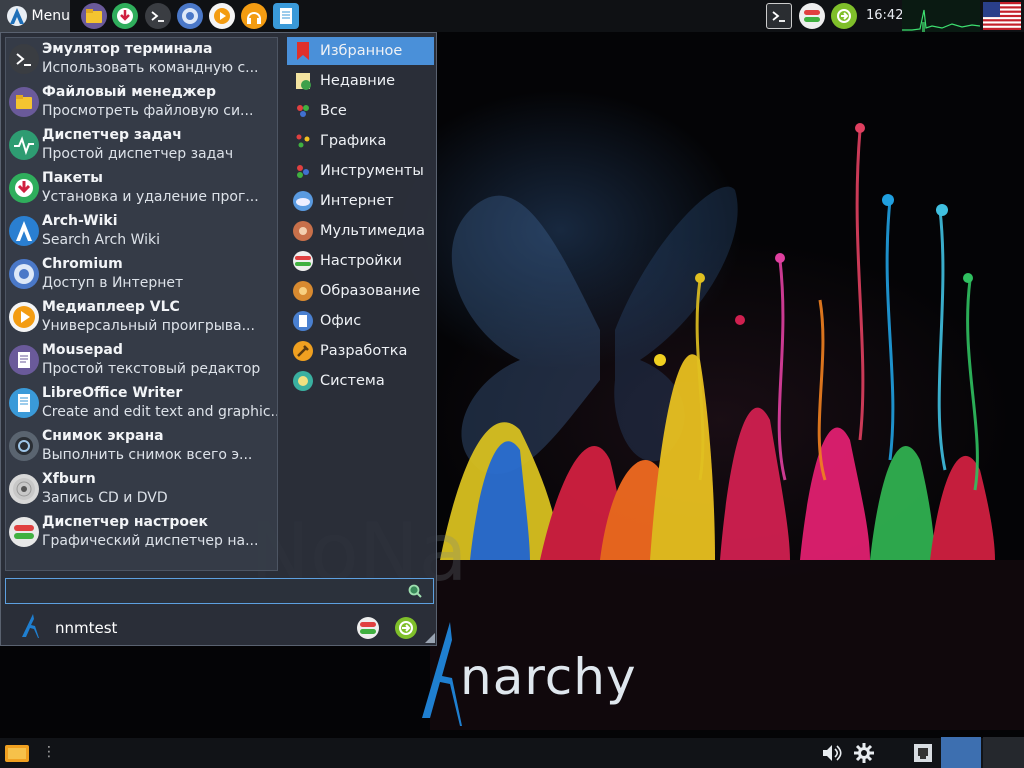  What do you see at coordinates (832, 753) in the screenshot?
I see `volume-icon` at bounding box center [832, 753].